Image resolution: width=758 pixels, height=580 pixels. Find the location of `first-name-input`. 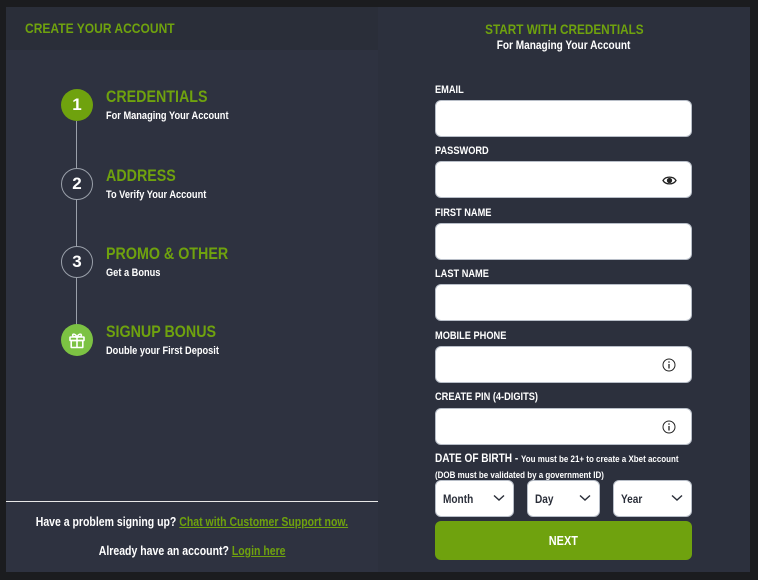

first-name-input is located at coordinates (563, 241).